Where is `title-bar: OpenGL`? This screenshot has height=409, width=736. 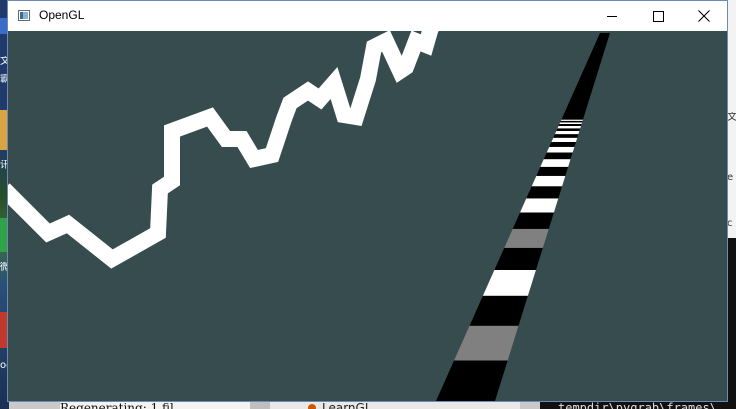
title-bar: OpenGL is located at coordinates (367, 16).